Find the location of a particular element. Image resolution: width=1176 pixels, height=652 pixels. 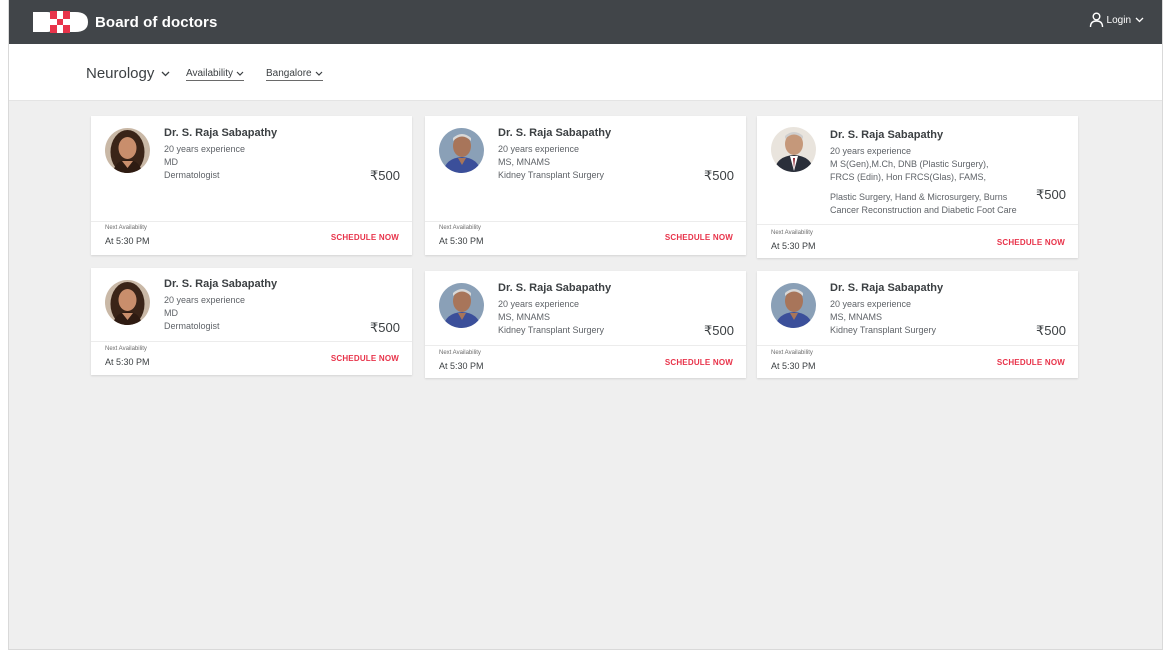

city-dropdown: Bangalore is located at coordinates (294, 74).